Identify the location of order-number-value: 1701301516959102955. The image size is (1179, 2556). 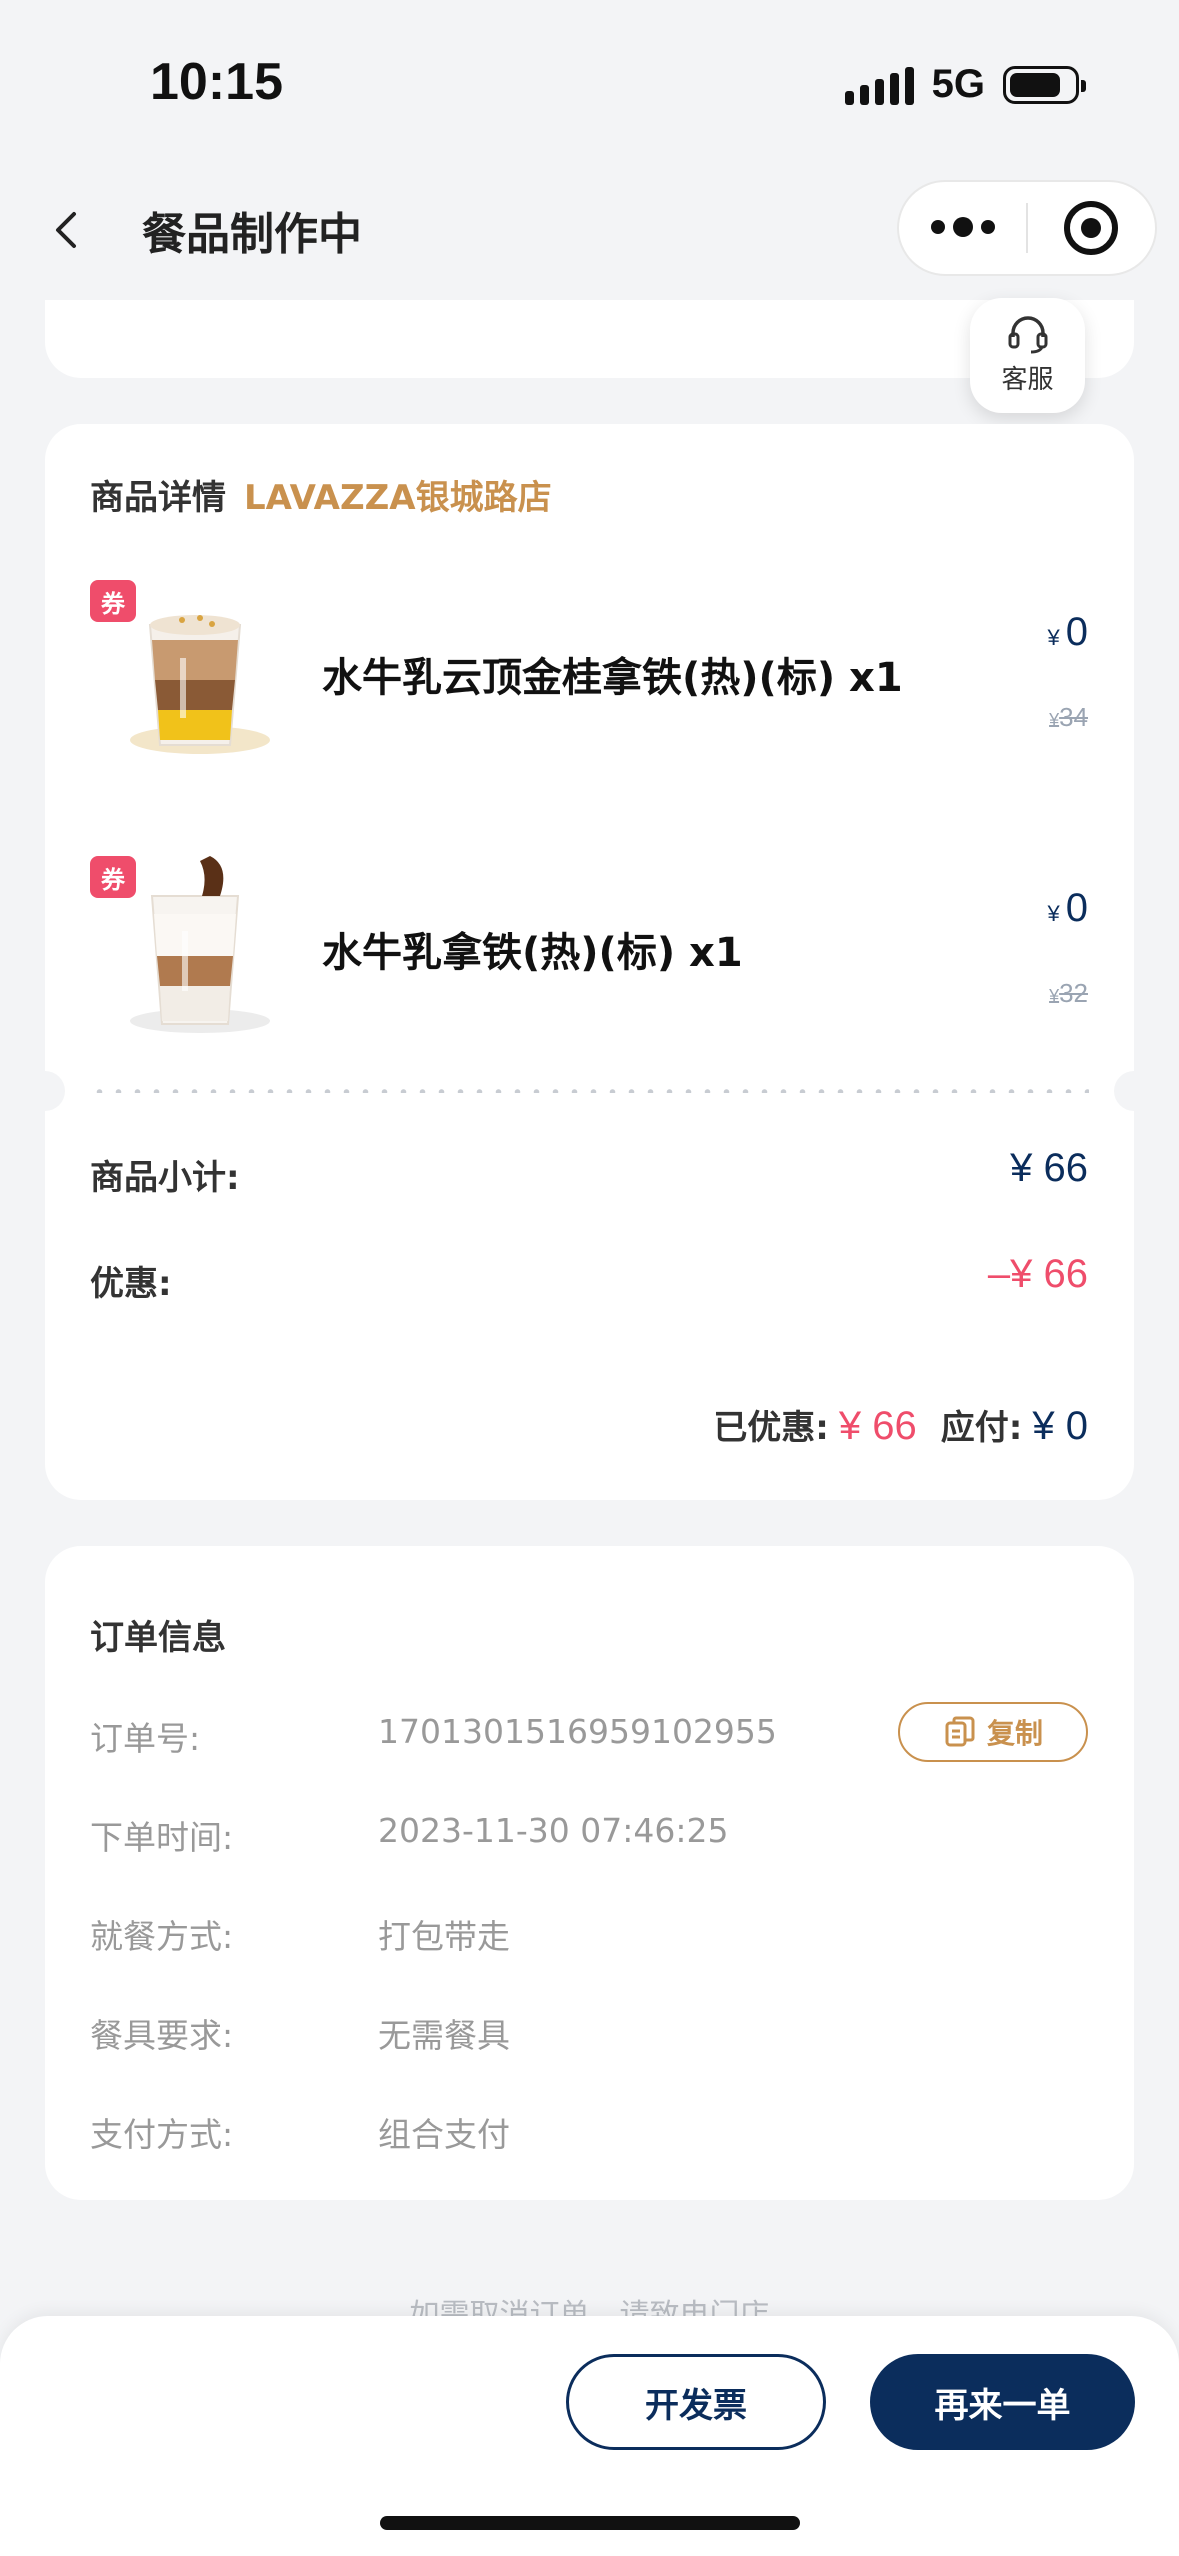
(577, 1731).